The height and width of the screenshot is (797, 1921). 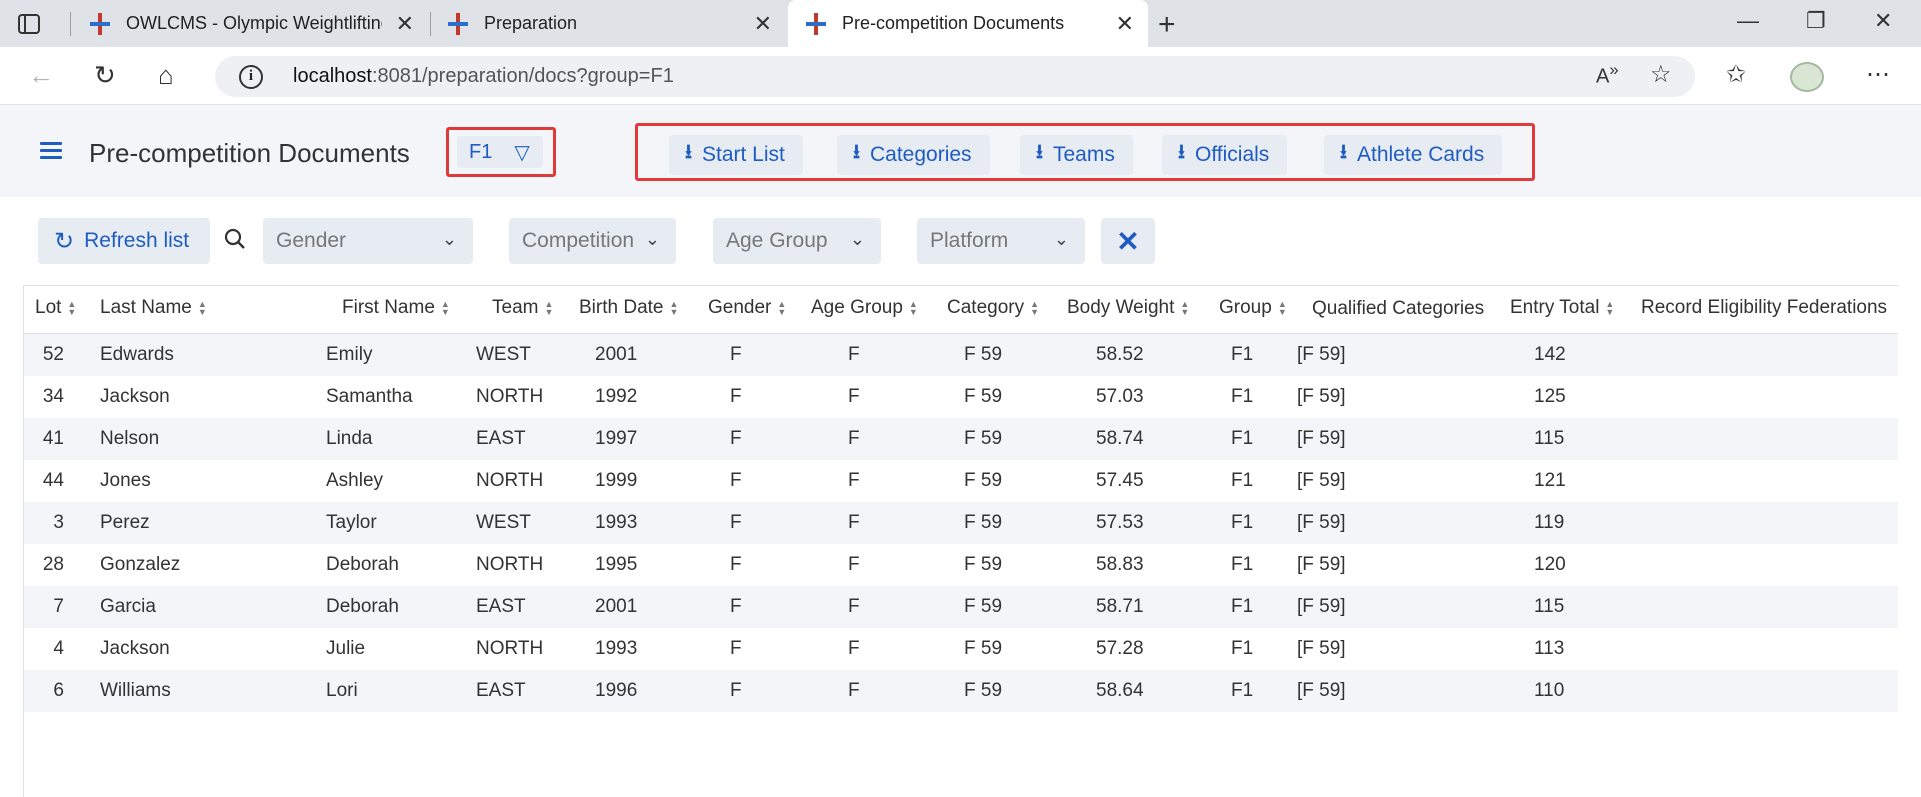 What do you see at coordinates (1562, 308) in the screenshot?
I see `column-header-entry-total: Entry Total ▲ ▼` at bounding box center [1562, 308].